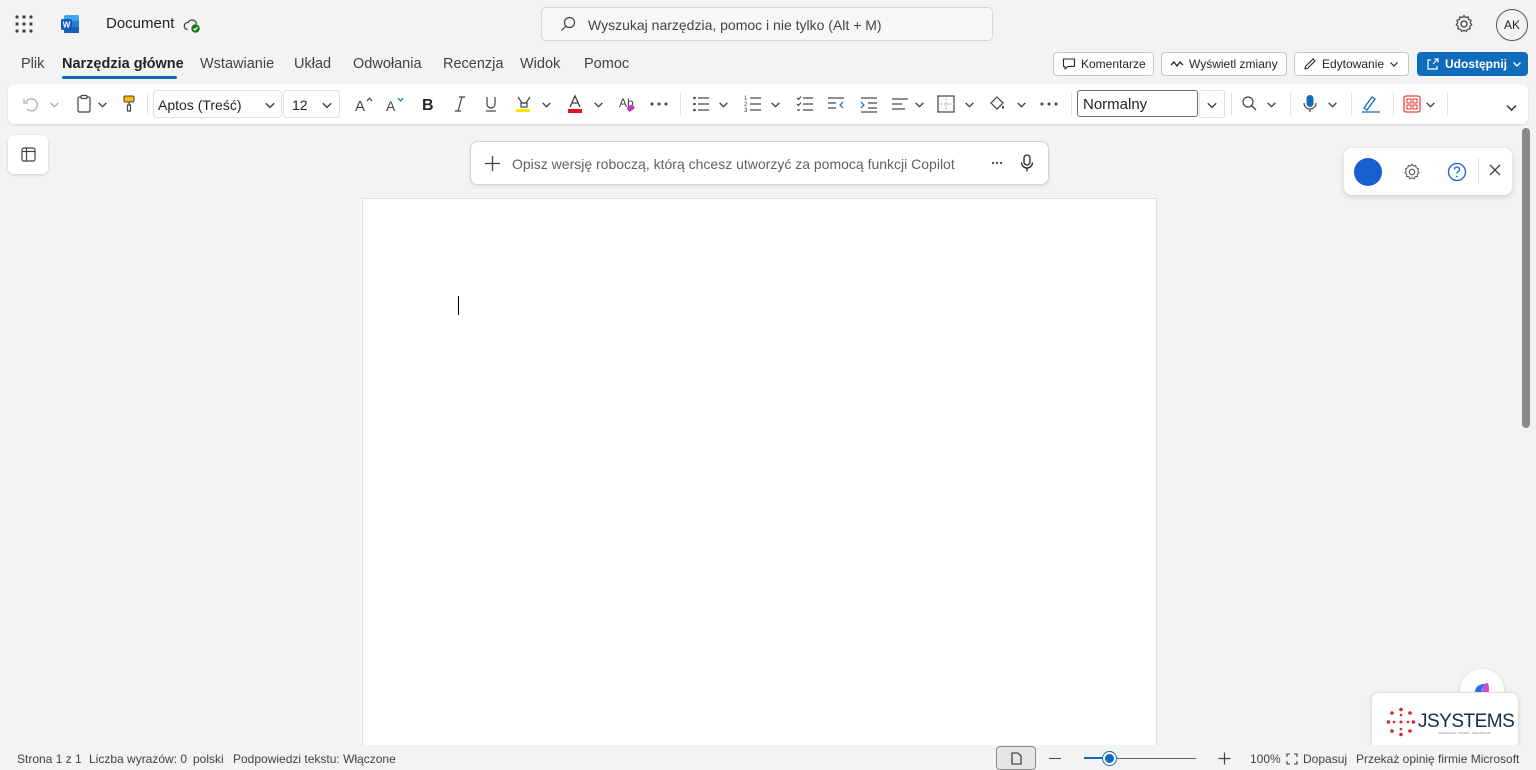  Describe the element at coordinates (1021, 104) in the screenshot. I see `shading-dropdown-chevron-icon` at that location.